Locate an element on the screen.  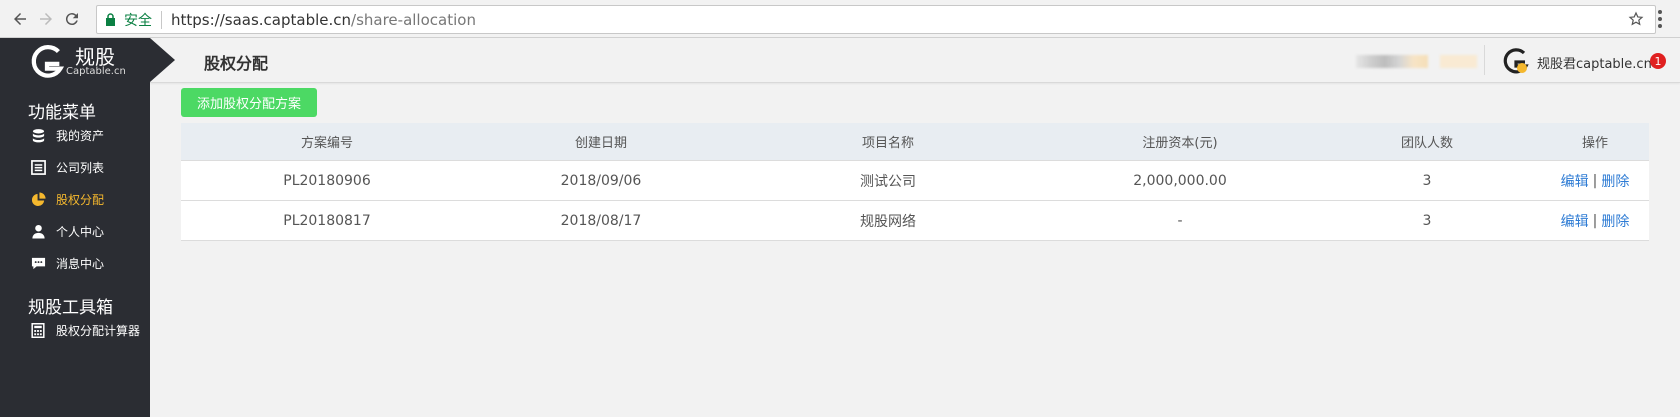
secure-label: 安全 is located at coordinates (138, 20).